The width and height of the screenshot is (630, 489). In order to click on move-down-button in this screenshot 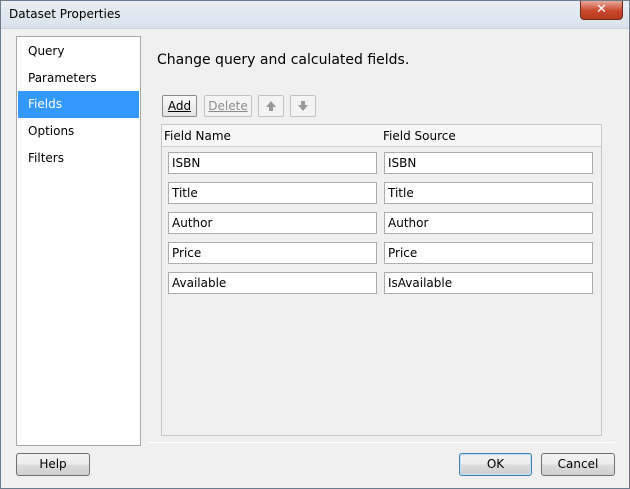, I will do `click(303, 106)`.